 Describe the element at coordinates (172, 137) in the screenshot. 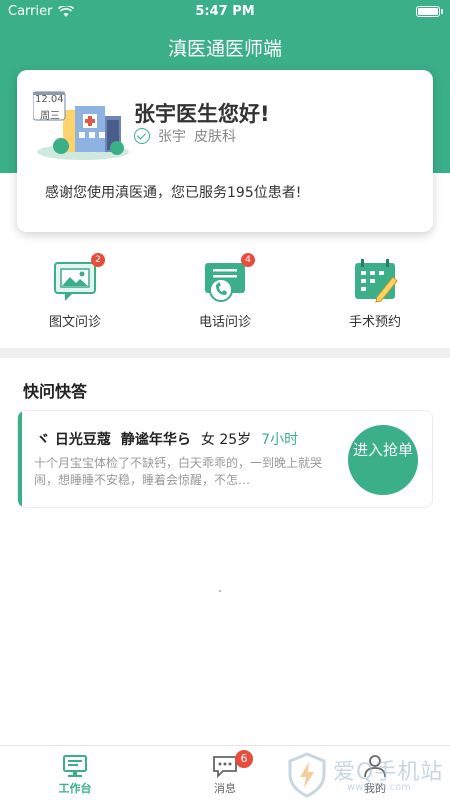

I see `doctor-name: 张宇` at that location.